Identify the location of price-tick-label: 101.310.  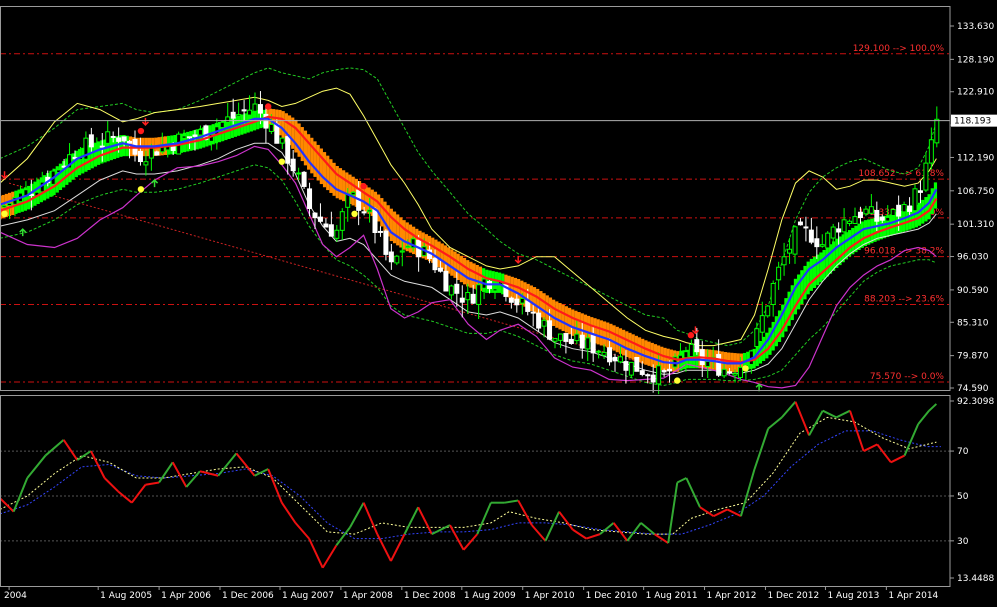
(975, 225).